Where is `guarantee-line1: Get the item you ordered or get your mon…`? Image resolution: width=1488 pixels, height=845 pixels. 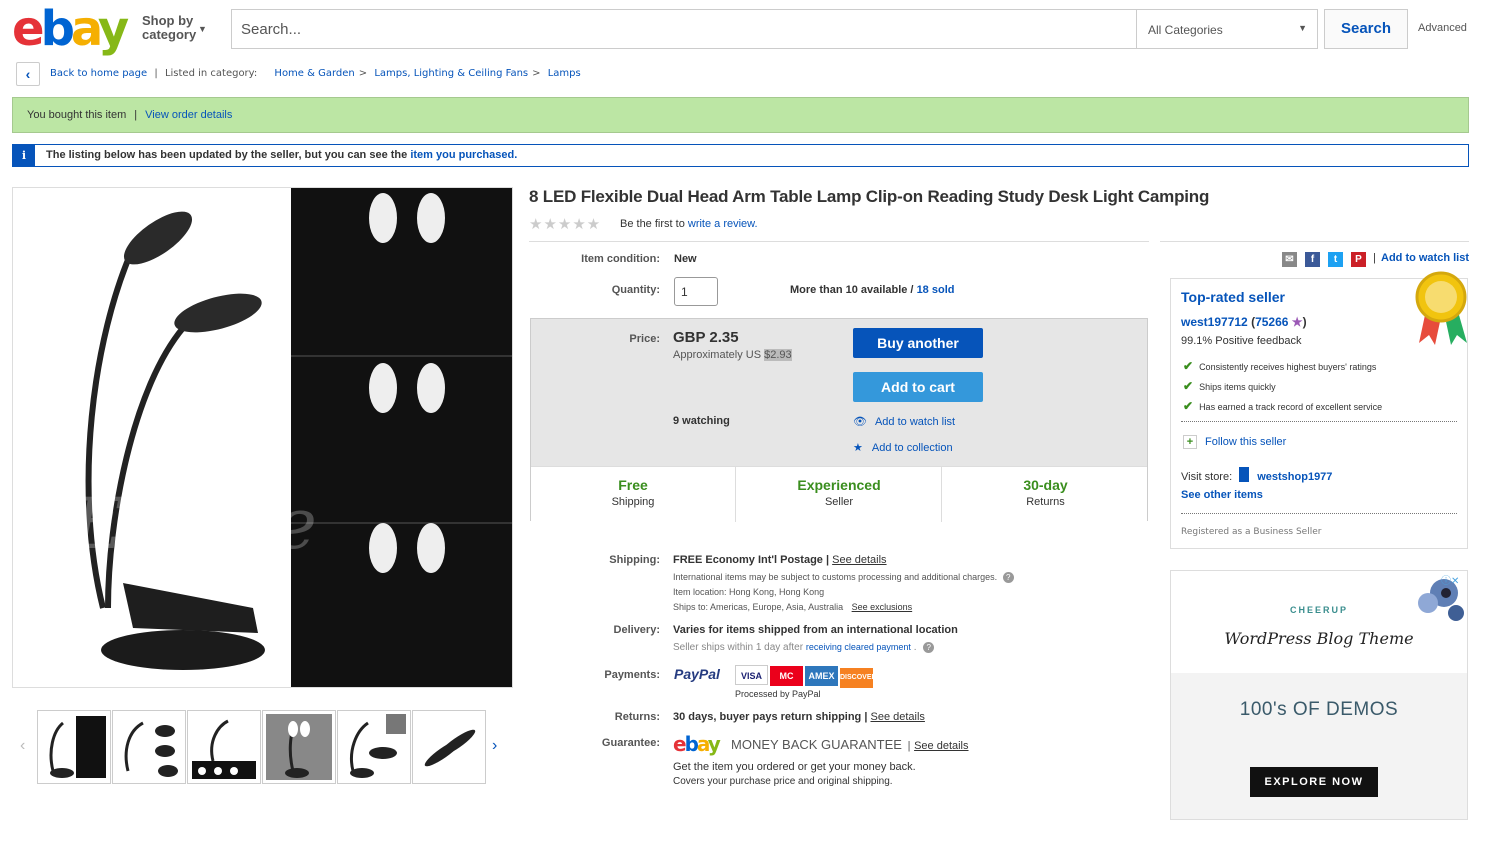
guarantee-line1: Get the item you ordered or get your mon… is located at coordinates (794, 767).